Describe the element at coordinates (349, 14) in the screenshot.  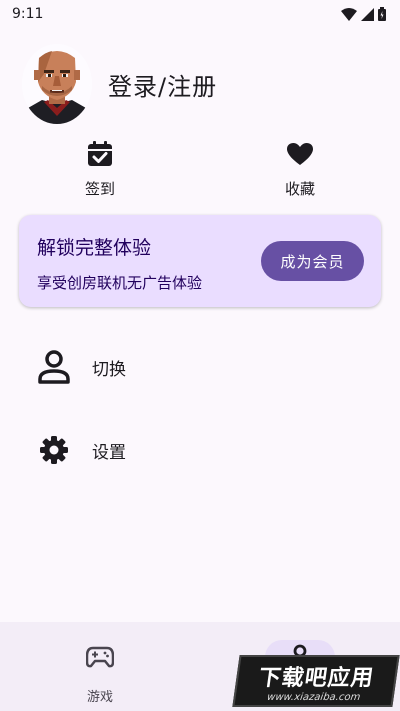
I see `wifi-icon` at that location.